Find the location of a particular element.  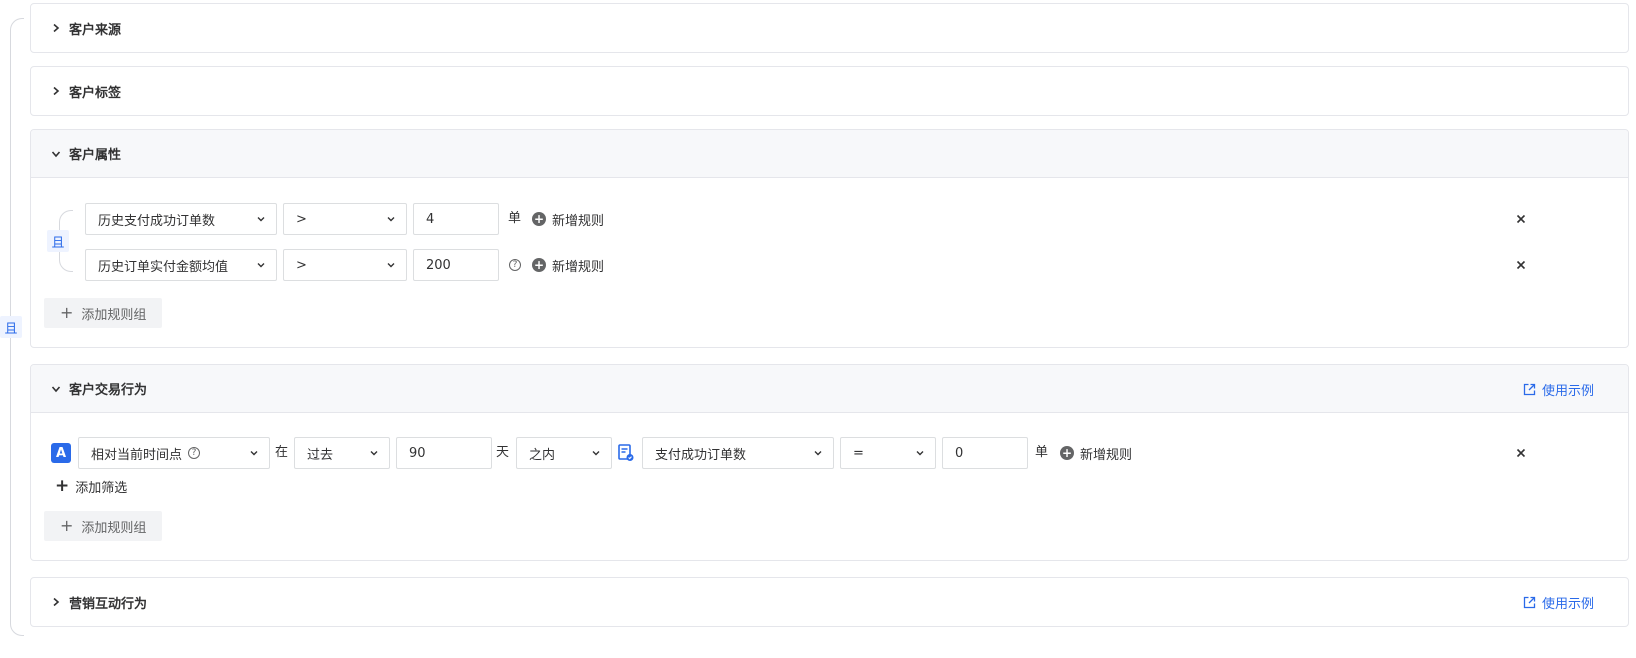

panel-header-marketing-interaction: 营销互动行为 使用示例 is located at coordinates (829, 602).